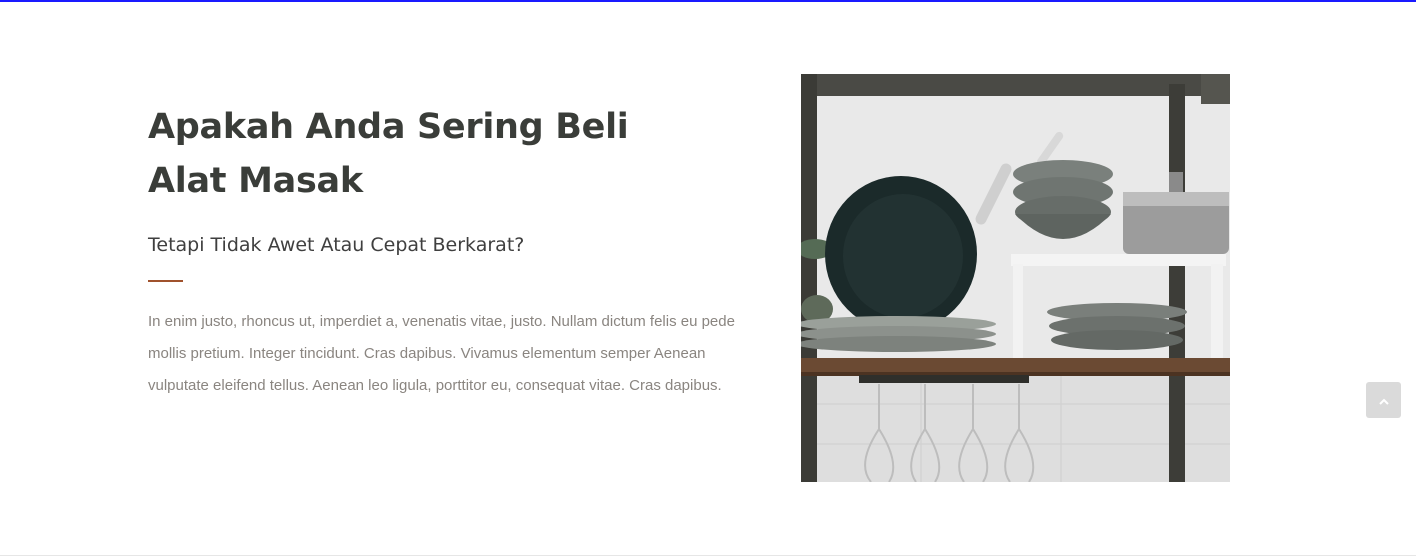  What do you see at coordinates (165, 281) in the screenshot?
I see `accent-divider` at bounding box center [165, 281].